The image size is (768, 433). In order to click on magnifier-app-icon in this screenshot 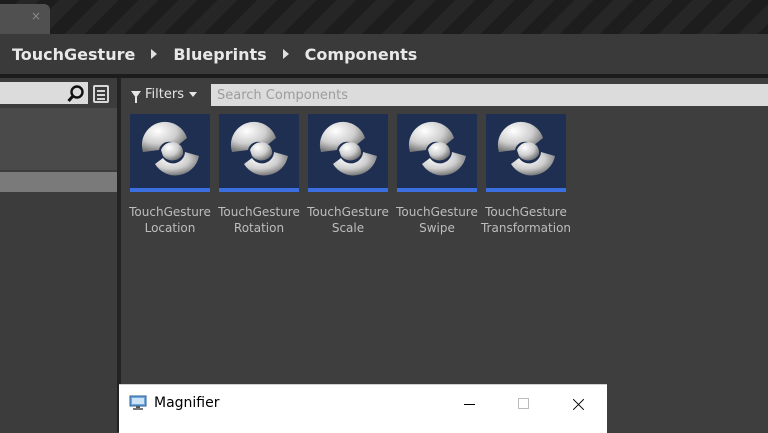, I will do `click(138, 402)`.